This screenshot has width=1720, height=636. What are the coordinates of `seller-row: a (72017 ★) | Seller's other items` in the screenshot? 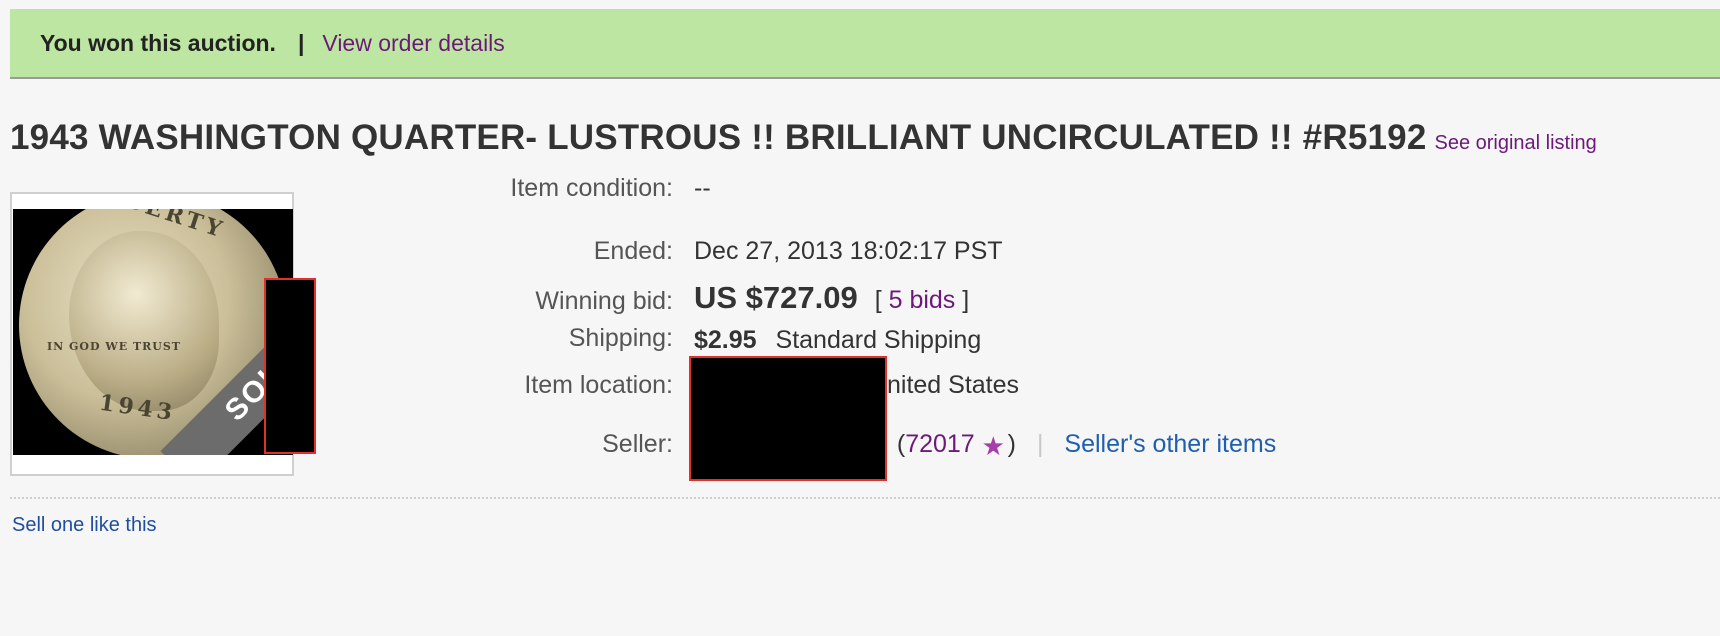 It's located at (1074, 444).